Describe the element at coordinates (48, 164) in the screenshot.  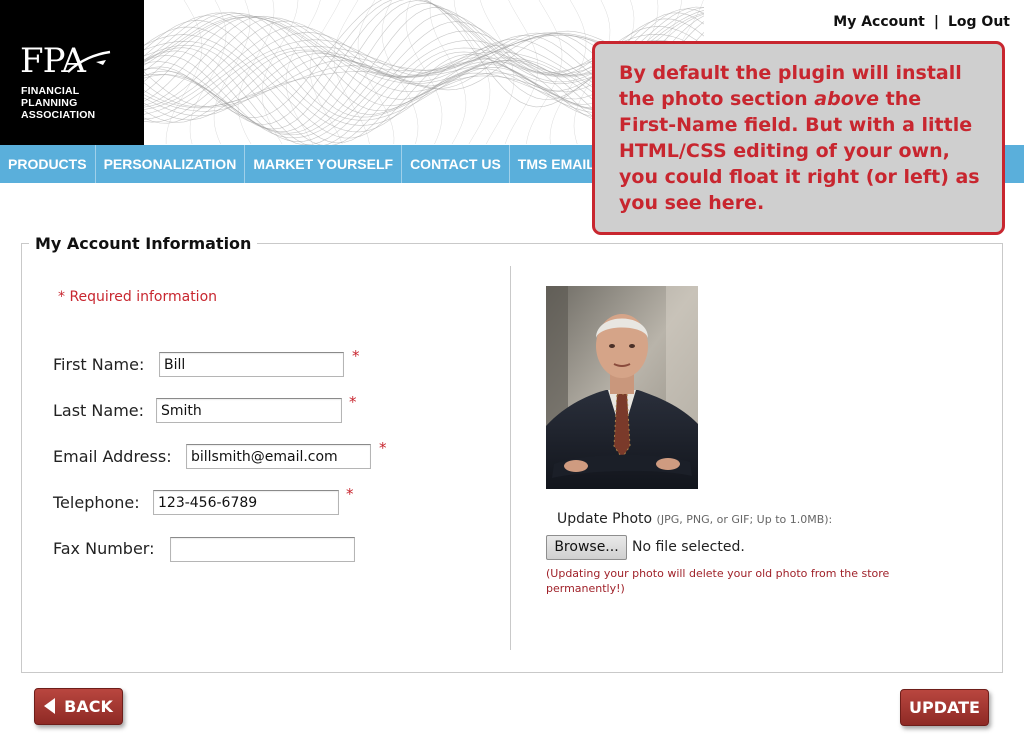
I see `nav-item-products: PRODUCTS` at that location.